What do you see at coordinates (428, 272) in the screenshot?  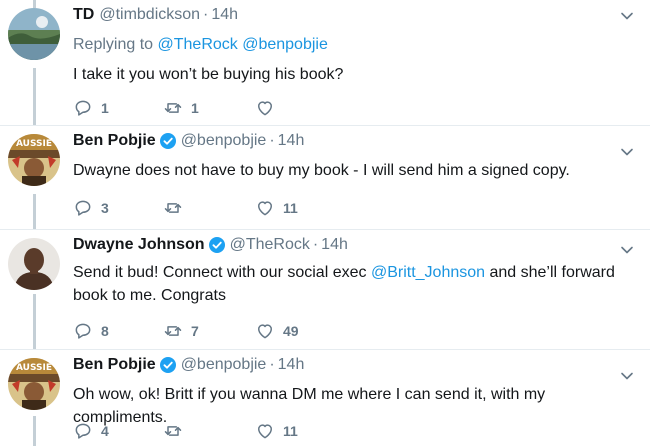 I see `mention-link: @Britt_Johnson` at bounding box center [428, 272].